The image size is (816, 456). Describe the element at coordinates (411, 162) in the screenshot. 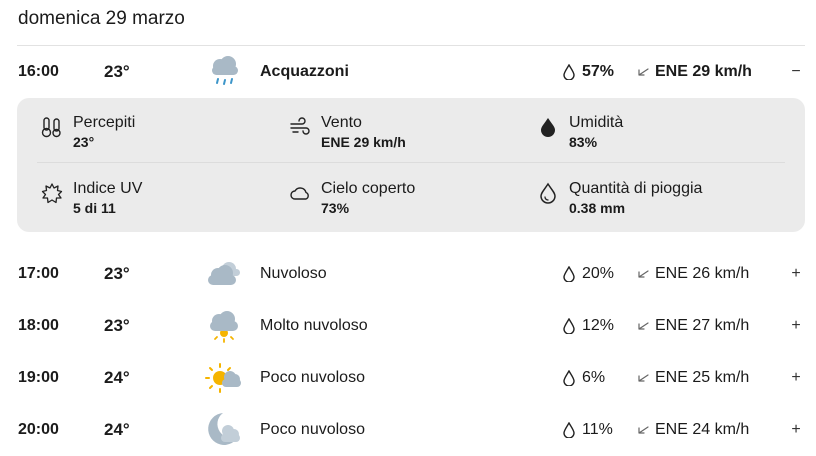

I see `details-divider` at that location.